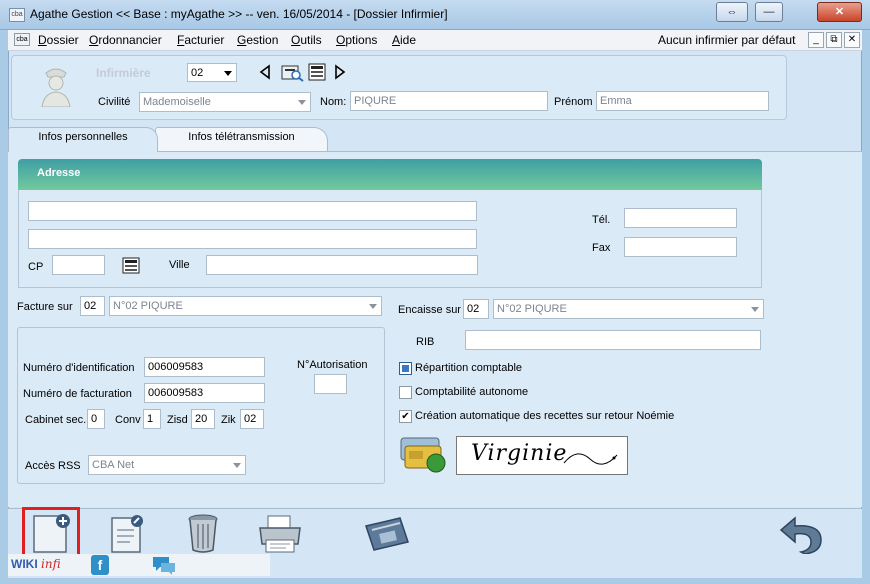 The image size is (870, 584). I want to click on facebook-icon: f, so click(100, 565).